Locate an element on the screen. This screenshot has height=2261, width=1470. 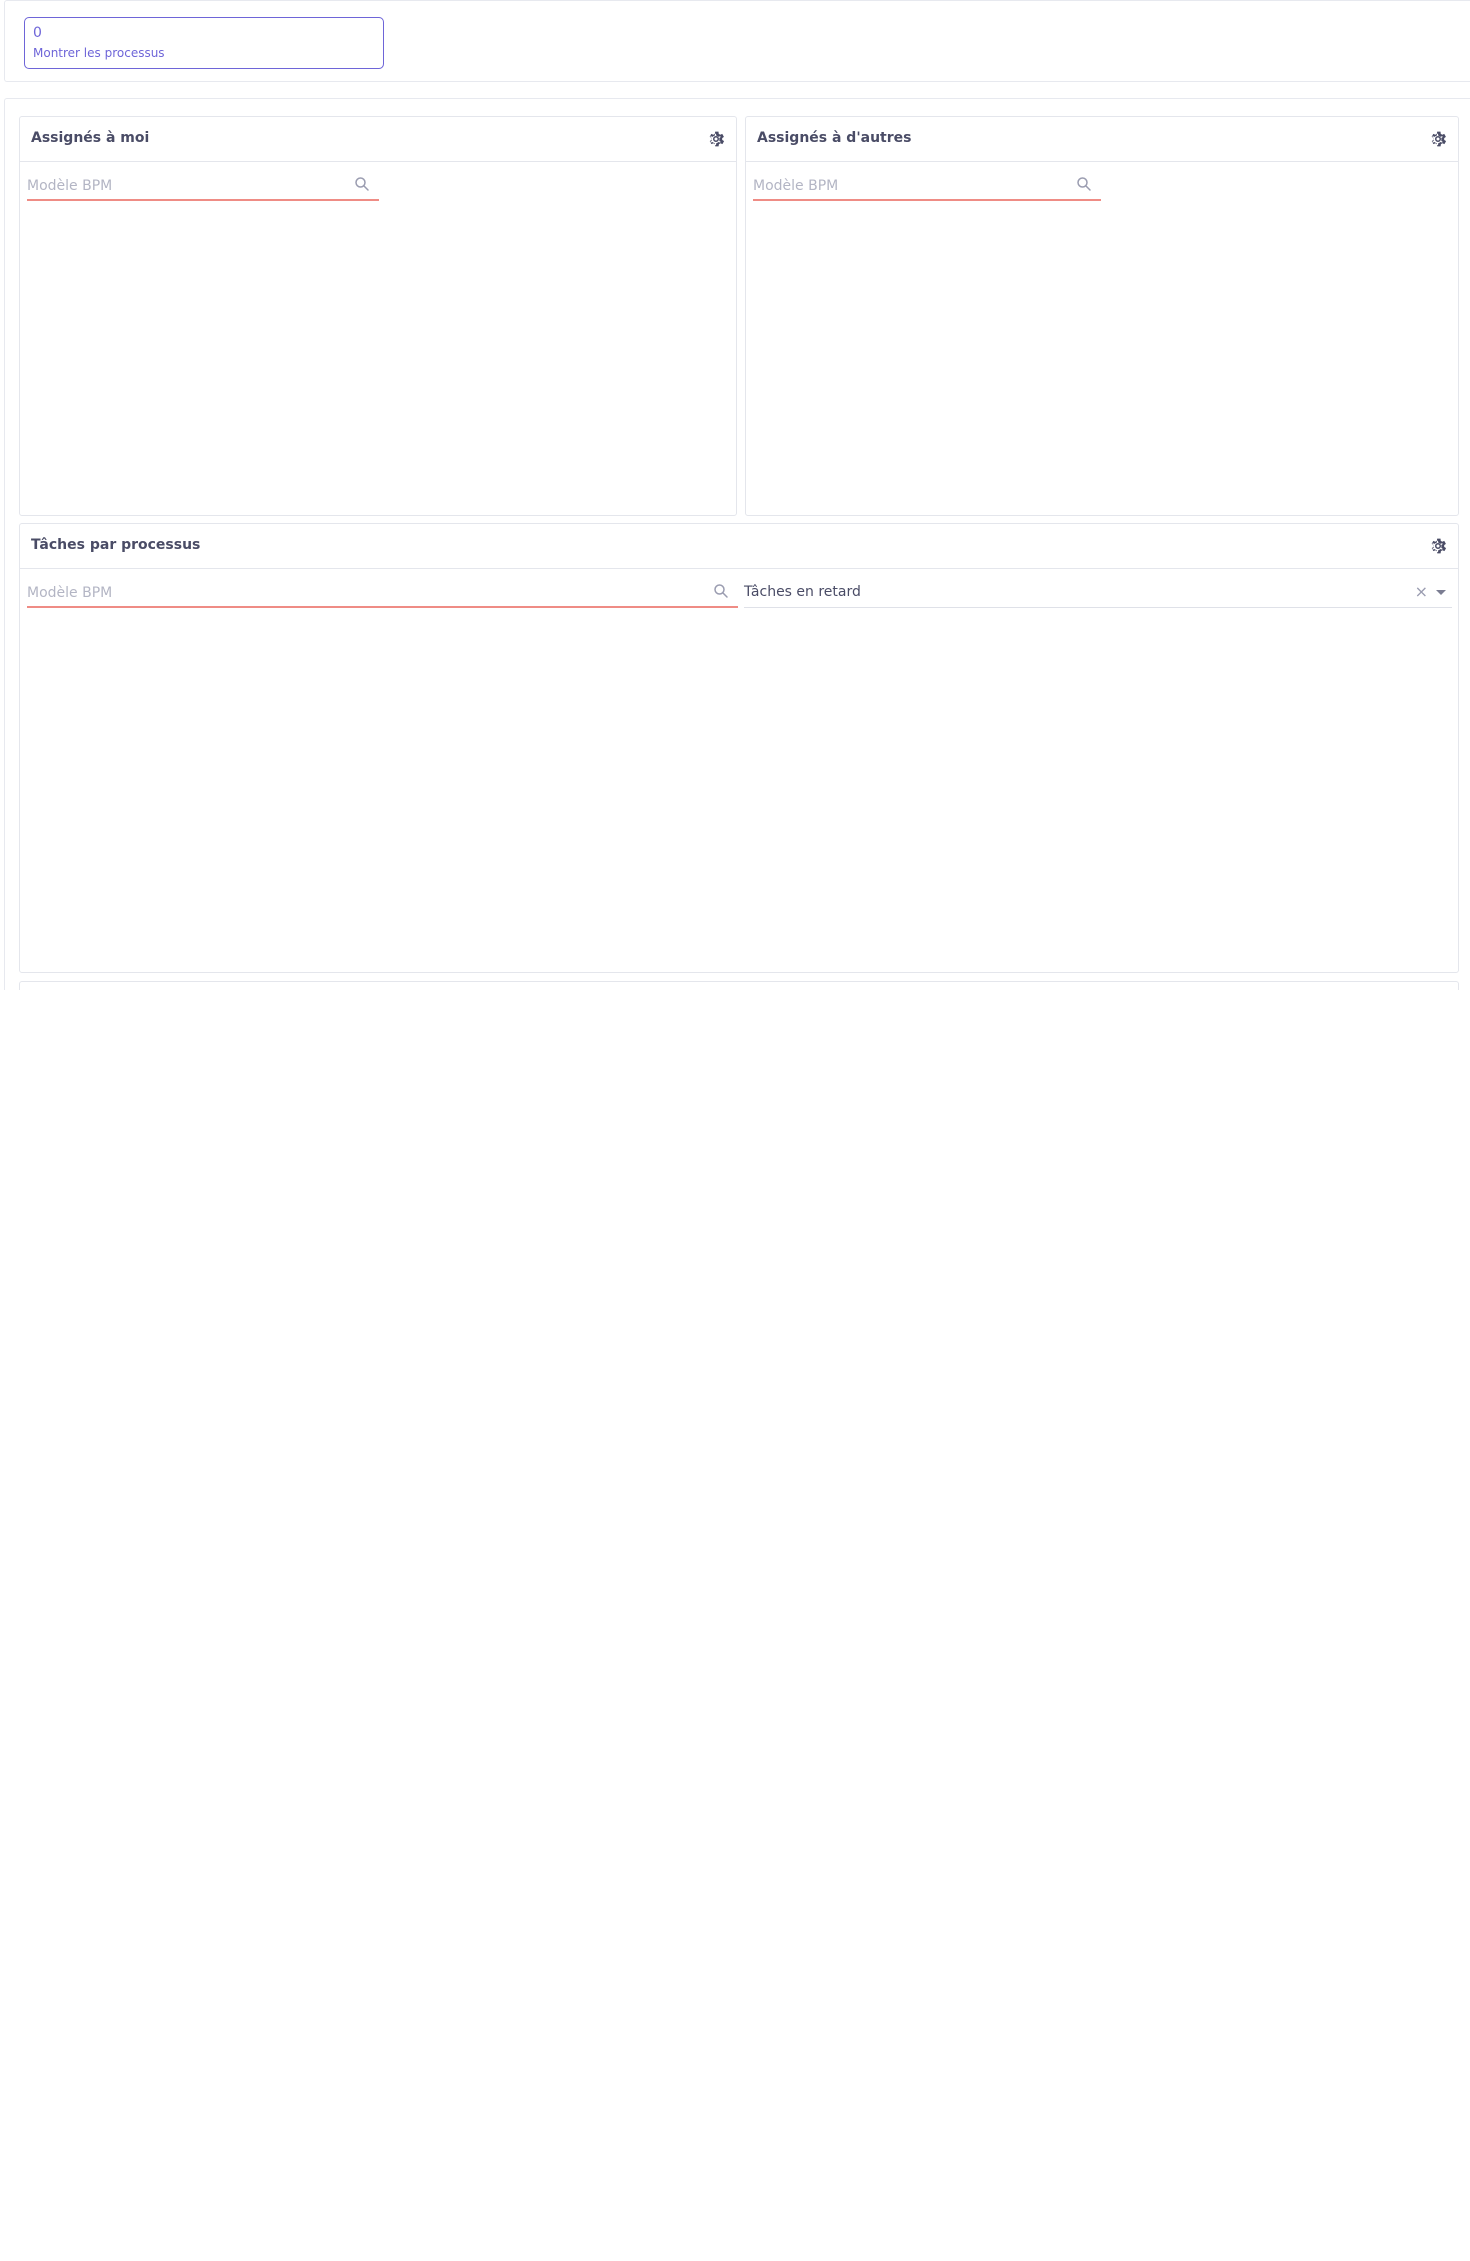
task-filter-value: Tâches en retard is located at coordinates (802, 592).